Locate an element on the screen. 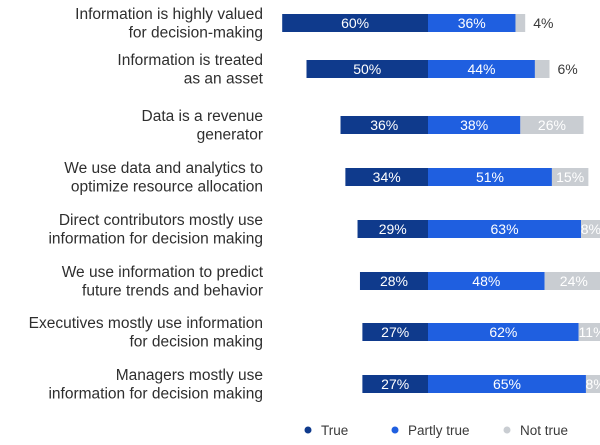 Image resolution: width=600 pixels, height=445 pixels. value-label-true: 50% is located at coordinates (367, 69).